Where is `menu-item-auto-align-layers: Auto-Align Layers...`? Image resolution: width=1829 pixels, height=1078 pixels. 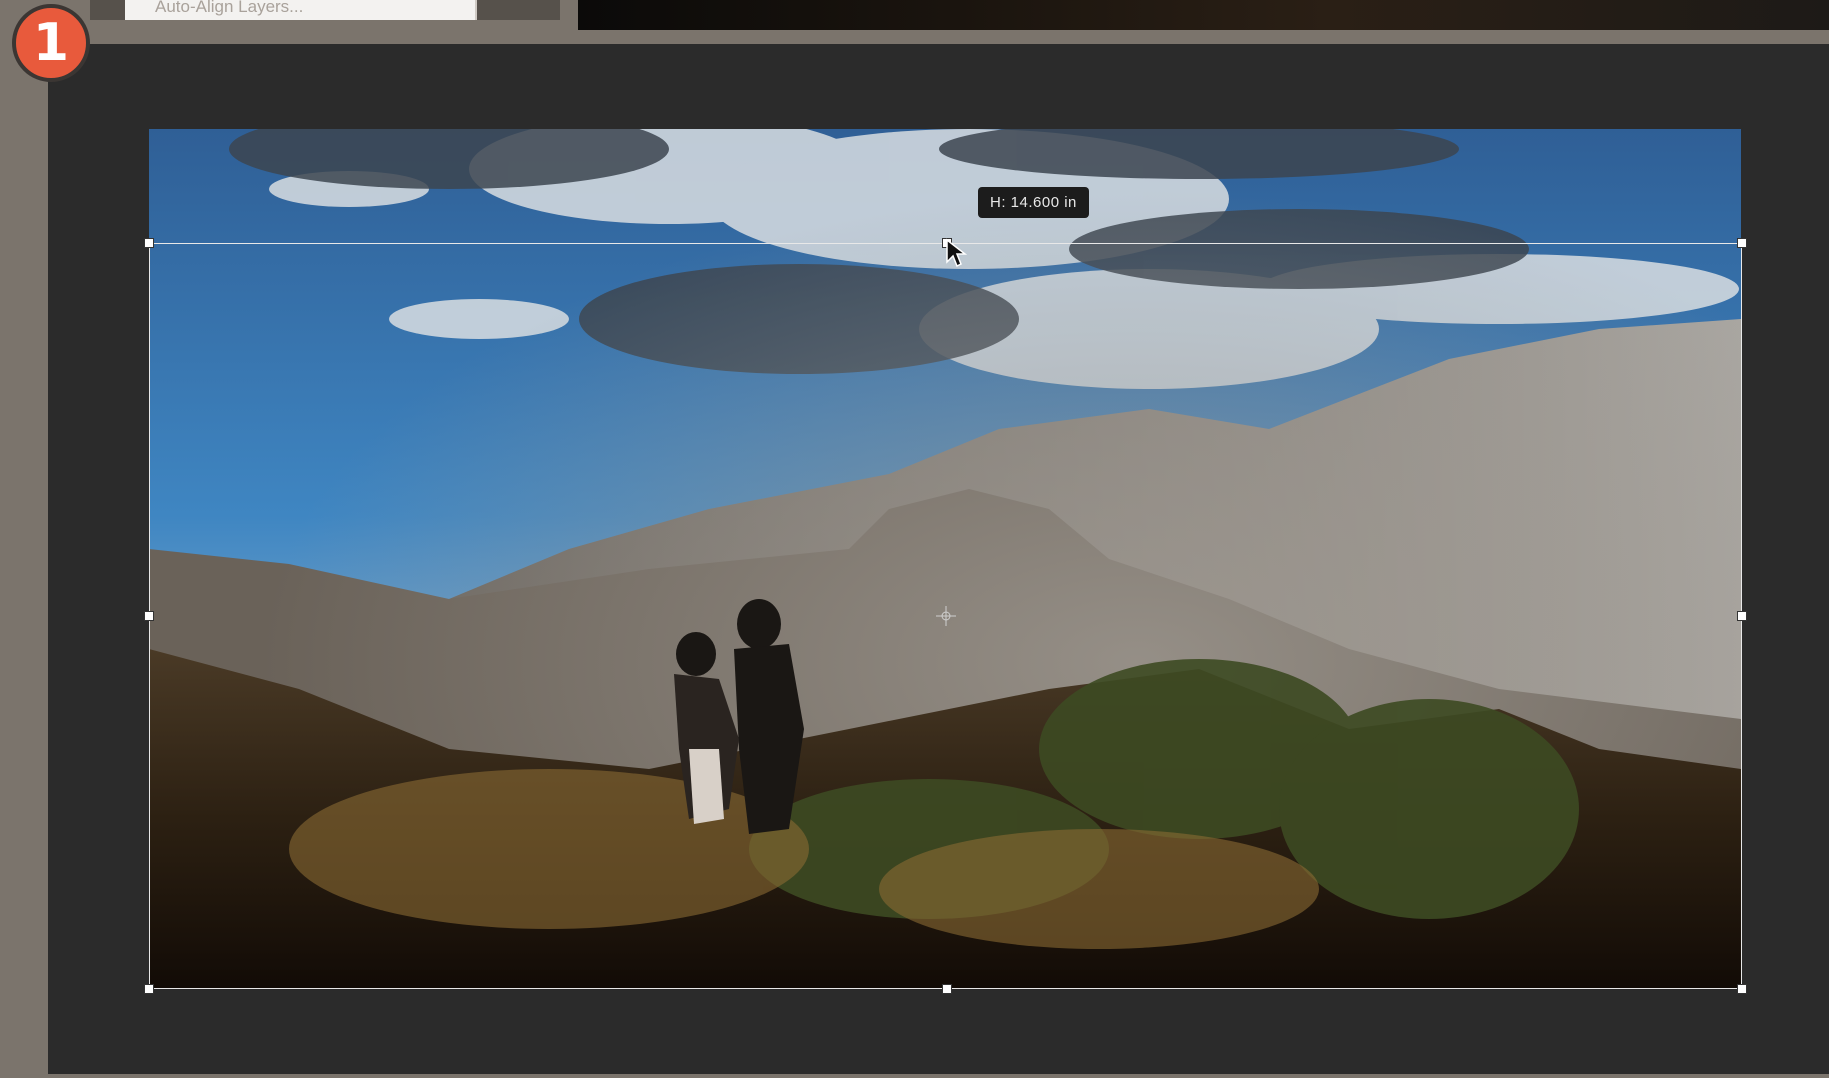
menu-item-auto-align-layers: Auto-Align Layers... is located at coordinates (301, 10).